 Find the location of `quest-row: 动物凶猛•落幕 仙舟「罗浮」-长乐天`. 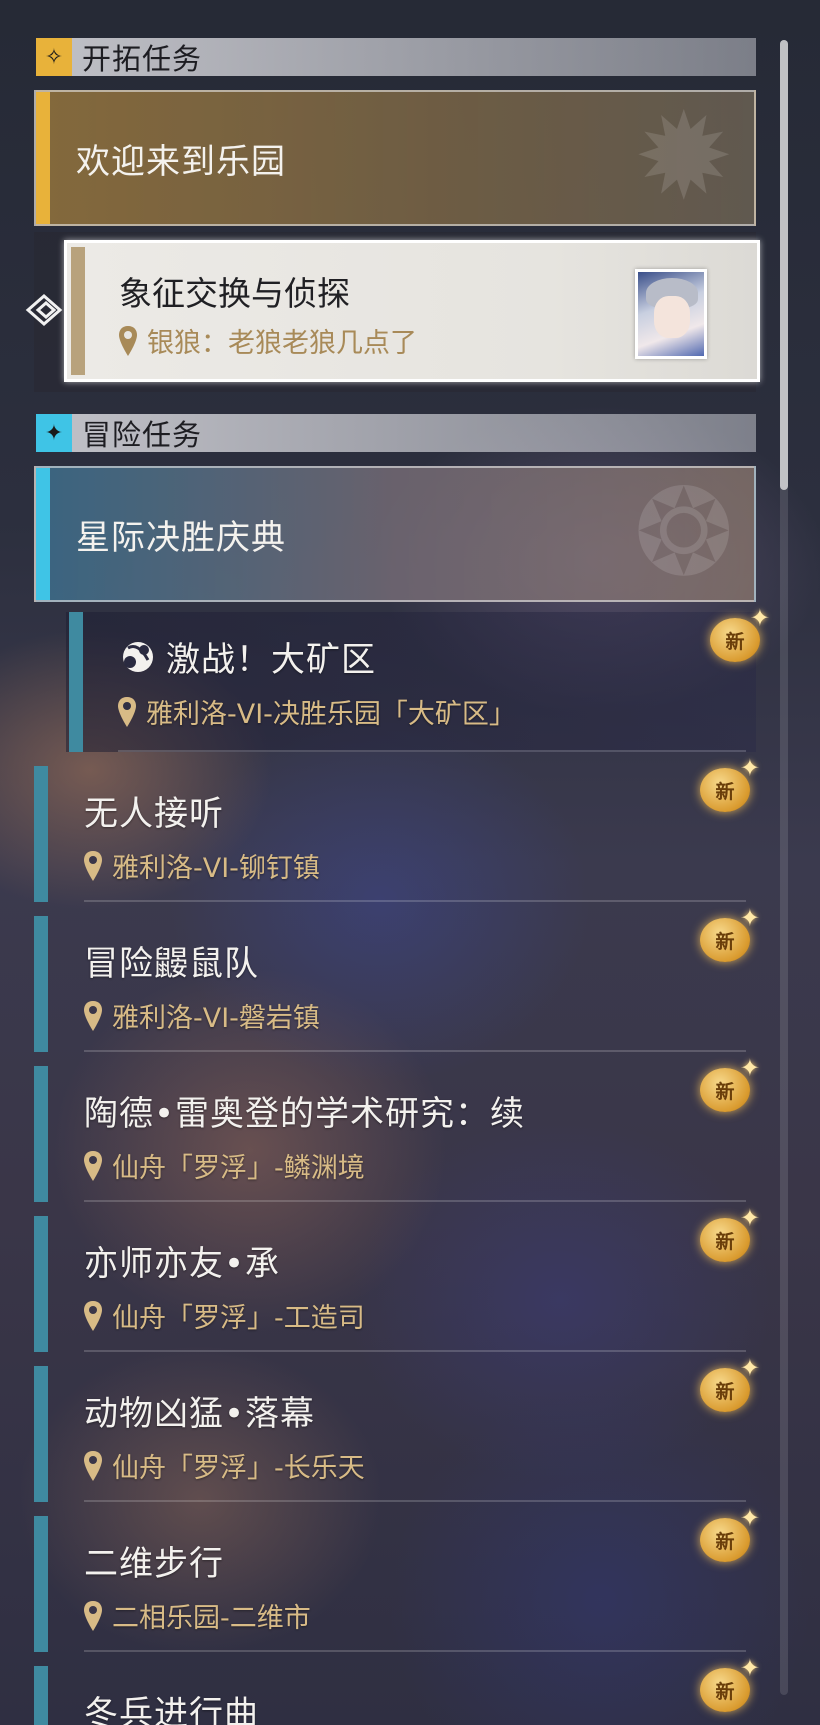

quest-row: 动物凶猛•落幕 仙舟「罗浮」-长乐天 is located at coordinates (395, 1434).